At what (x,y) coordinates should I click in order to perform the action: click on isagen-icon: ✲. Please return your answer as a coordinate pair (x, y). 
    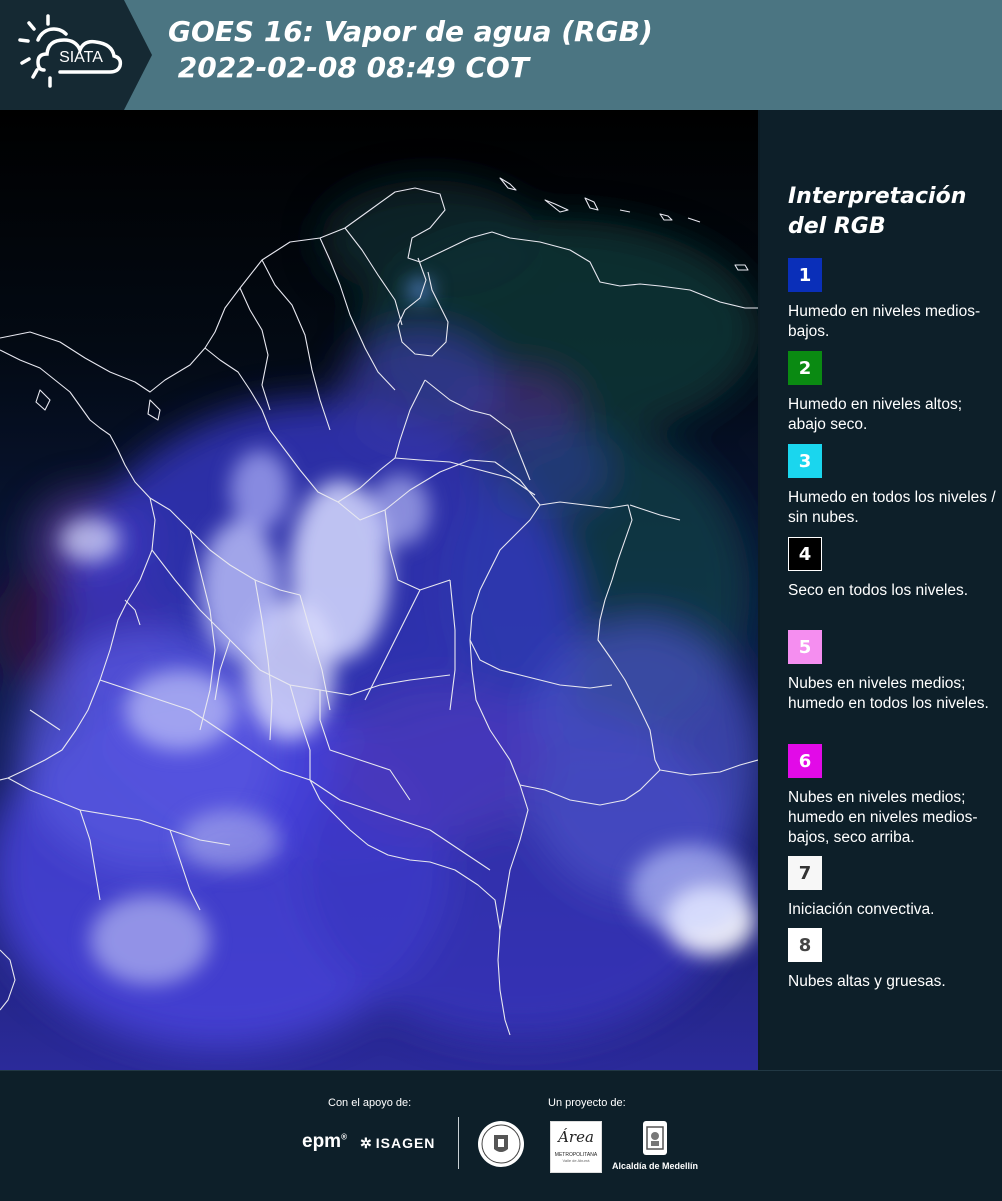
    Looking at the image, I should click on (366, 1143).